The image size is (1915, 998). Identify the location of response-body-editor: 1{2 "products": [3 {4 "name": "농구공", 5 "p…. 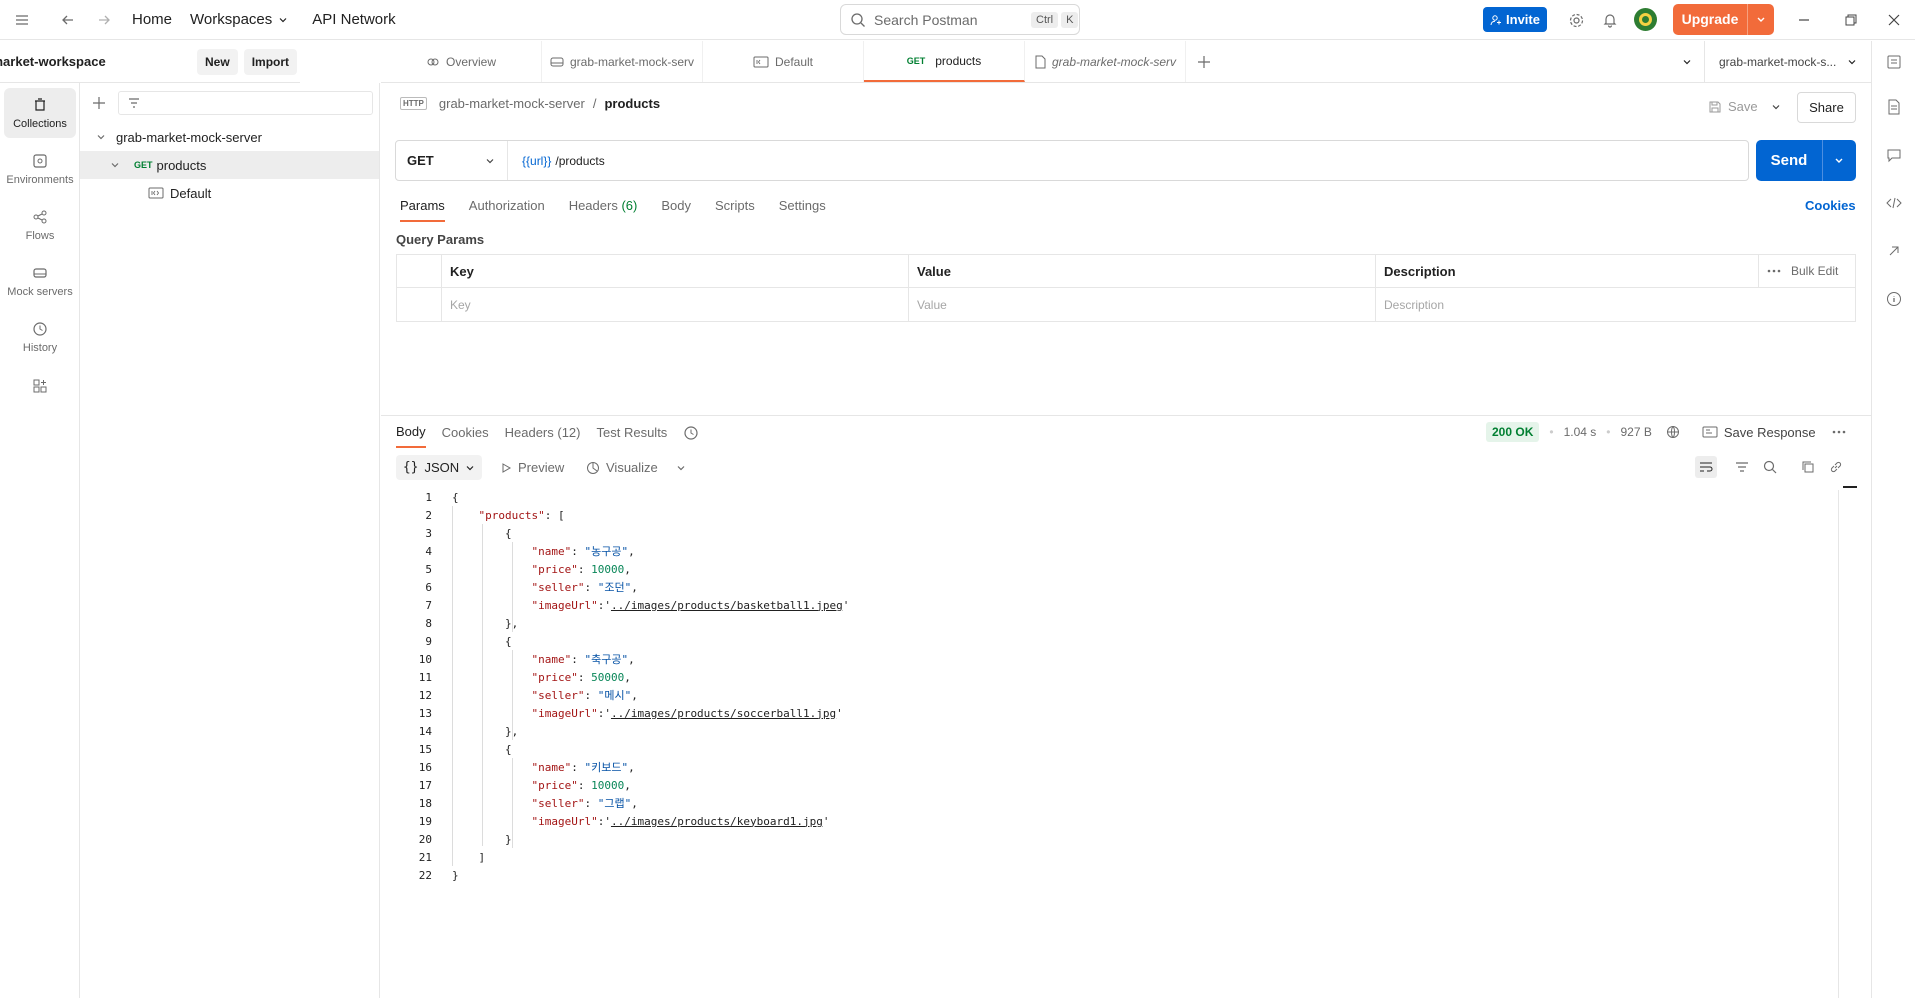
(625, 686).